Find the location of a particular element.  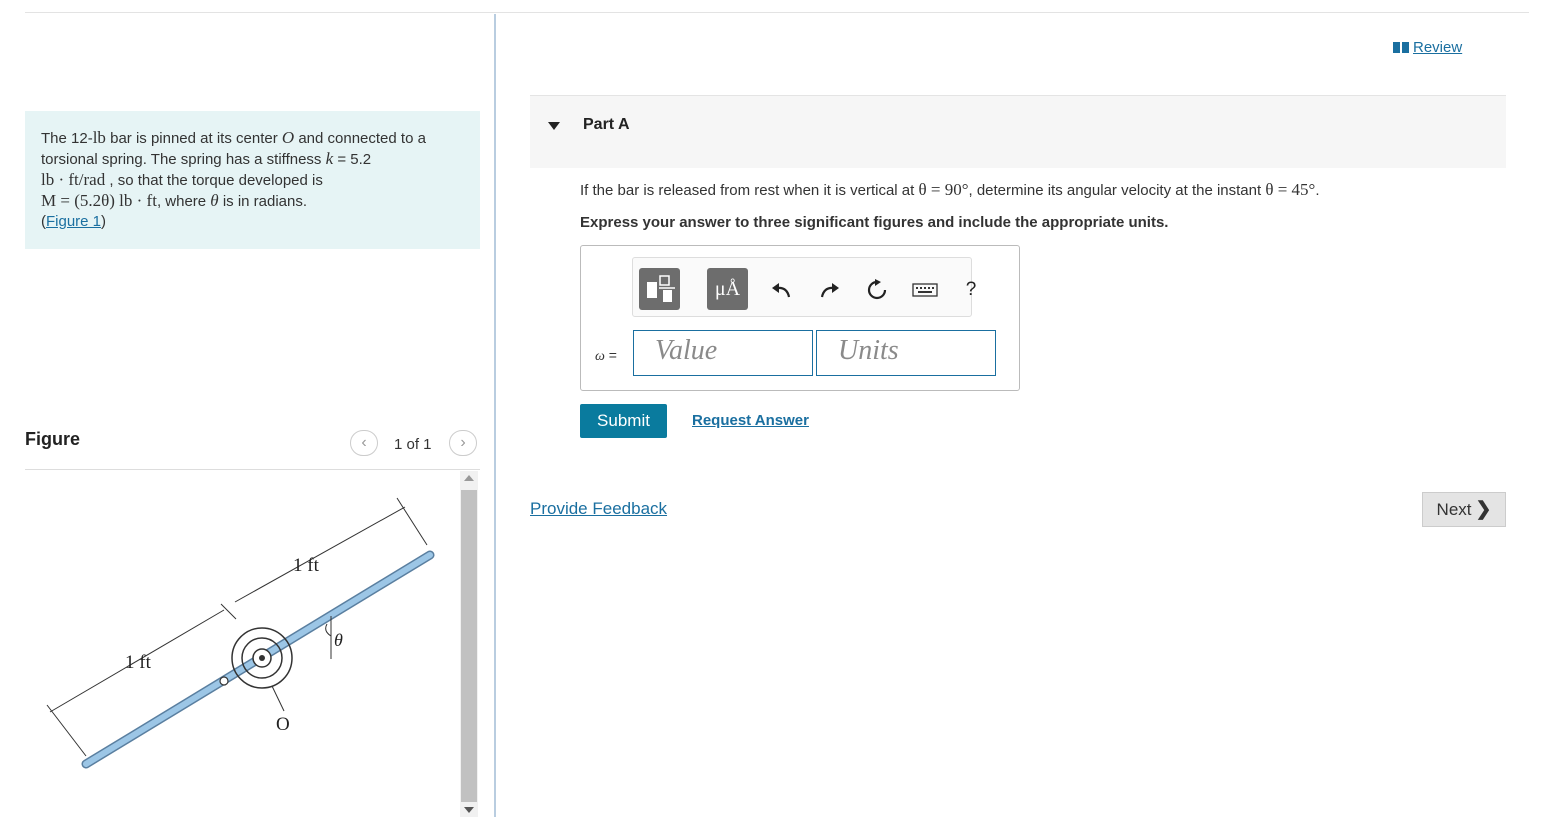

leader-line is located at coordinates (278, 698).